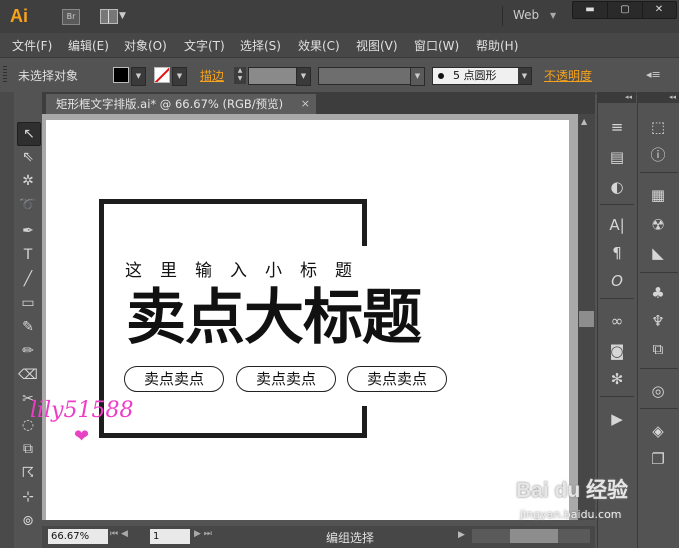  Describe the element at coordinates (28, 231) in the screenshot. I see `pen-icon: ✒` at that location.